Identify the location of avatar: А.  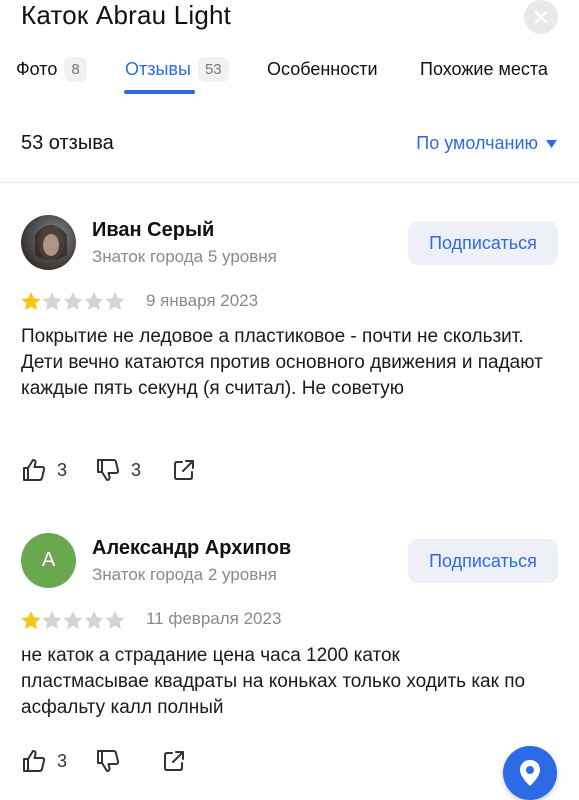
(48, 560).